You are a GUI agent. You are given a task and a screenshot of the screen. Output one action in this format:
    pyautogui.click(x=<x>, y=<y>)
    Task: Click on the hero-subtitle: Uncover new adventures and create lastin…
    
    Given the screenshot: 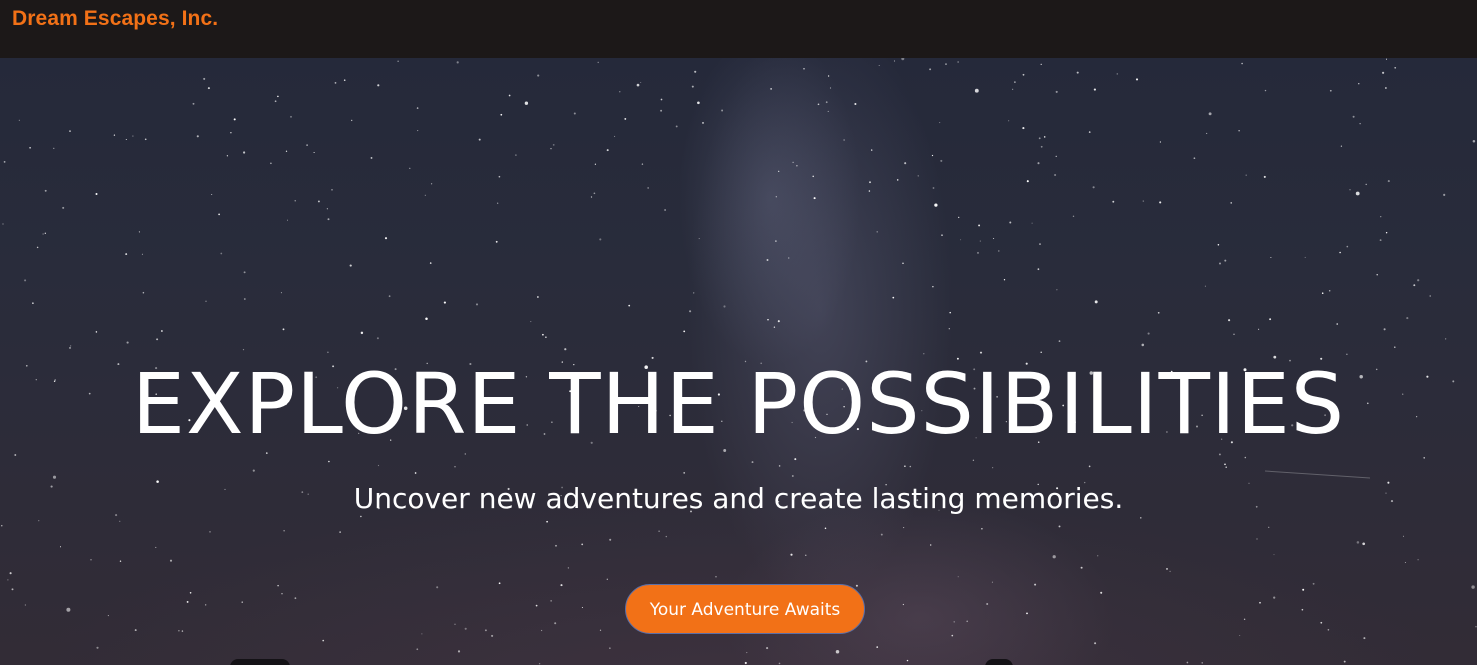 What is the action you would take?
    pyautogui.click(x=738, y=498)
    